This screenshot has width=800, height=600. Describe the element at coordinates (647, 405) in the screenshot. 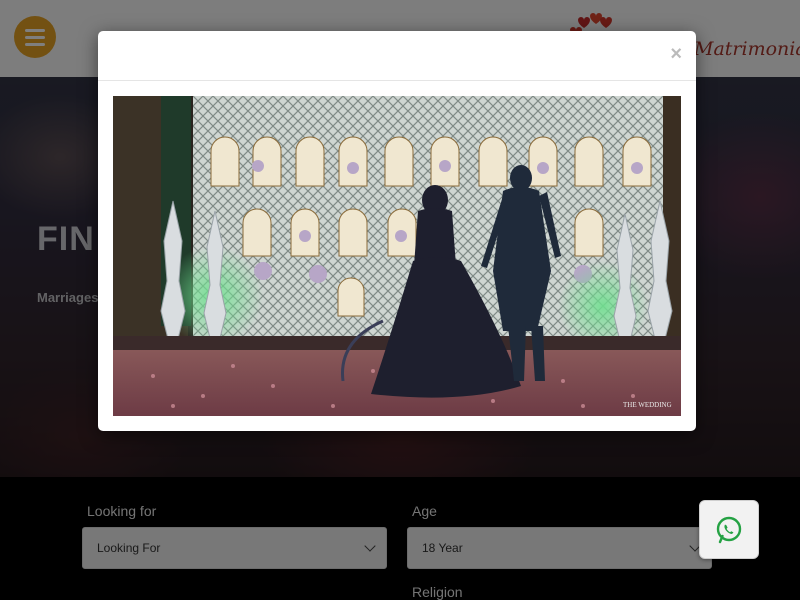

I see `video-watermark: THE WEDDING` at that location.